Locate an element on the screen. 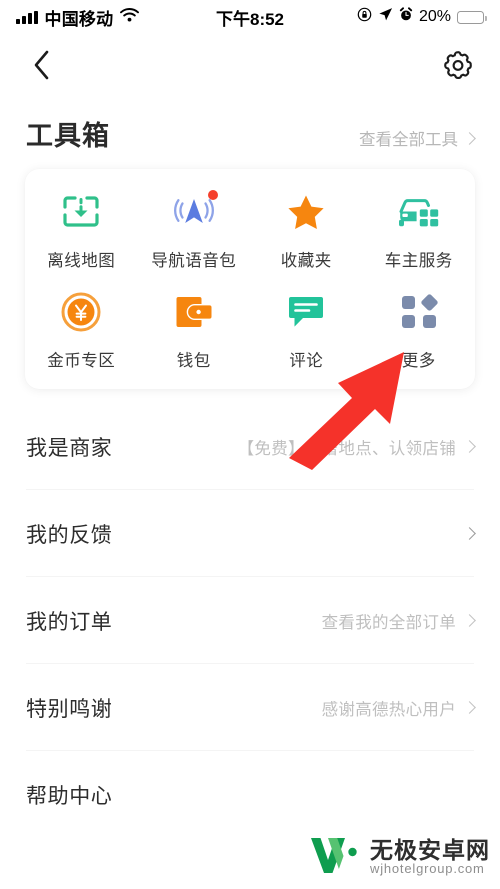 This screenshot has height=889, width=500. watermark-text: 无极安卓网 wjhotelgroup.com is located at coordinates (430, 856).